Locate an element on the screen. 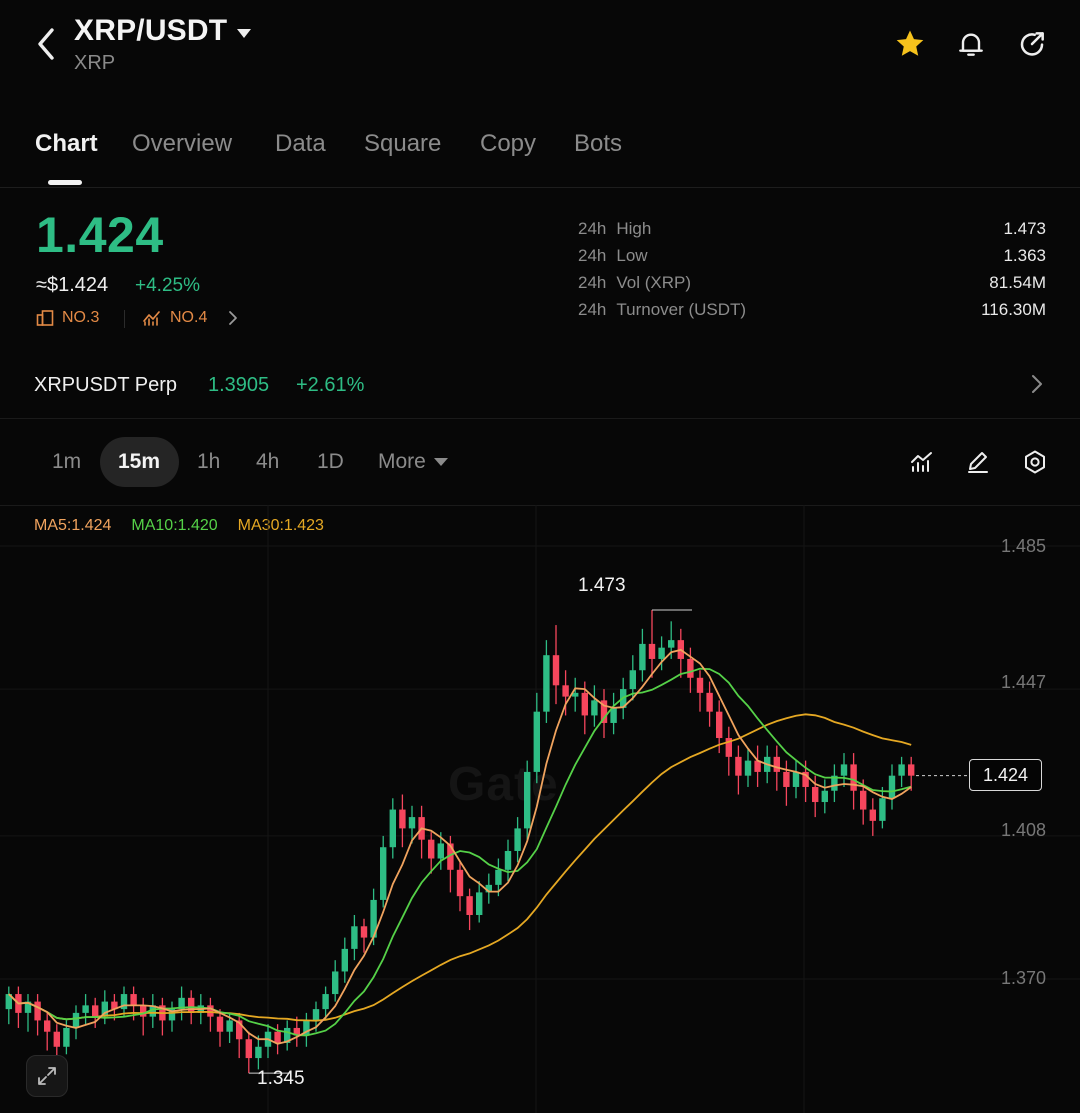  interval-15m: 15m is located at coordinates (139, 462).